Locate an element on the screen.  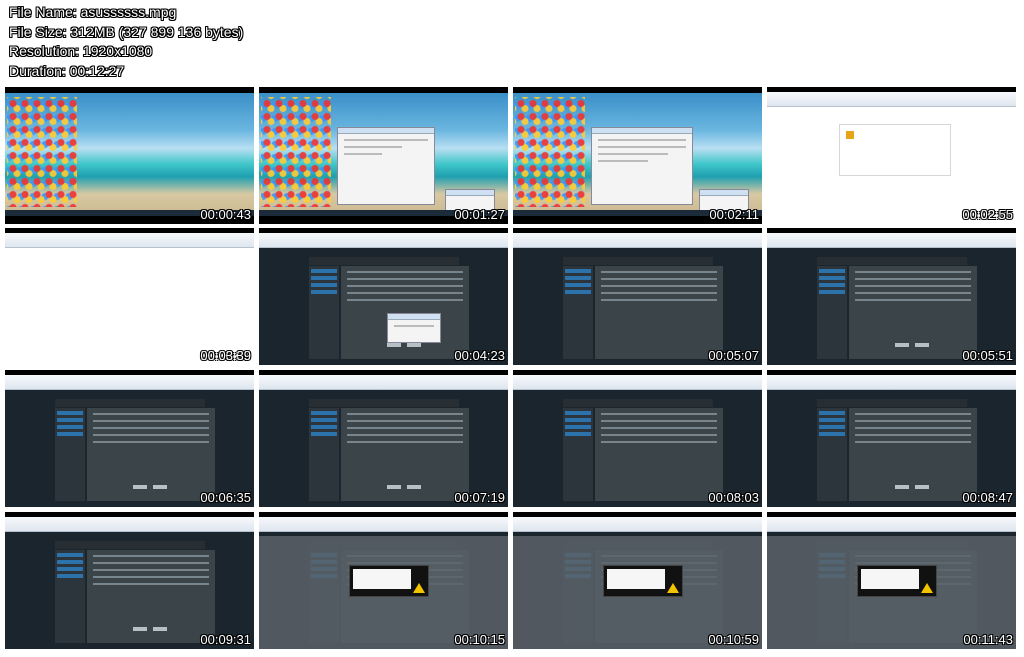
timestamp: 00:02:11 is located at coordinates (734, 214).